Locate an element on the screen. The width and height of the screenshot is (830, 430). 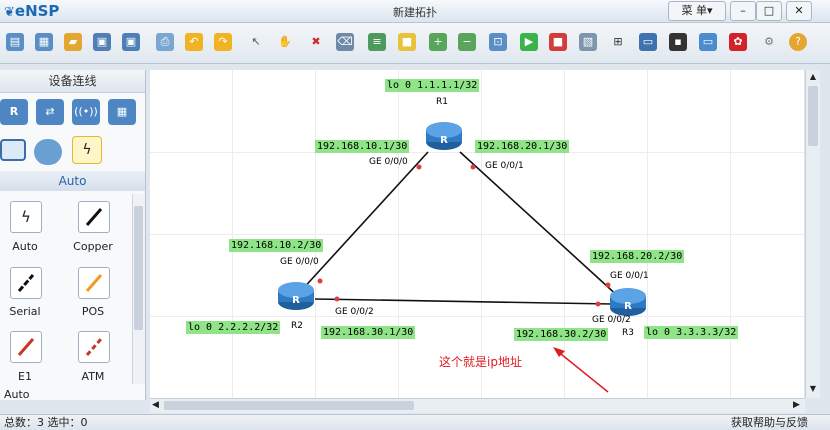
link-r1-r3 is located at coordinates (540, 225).